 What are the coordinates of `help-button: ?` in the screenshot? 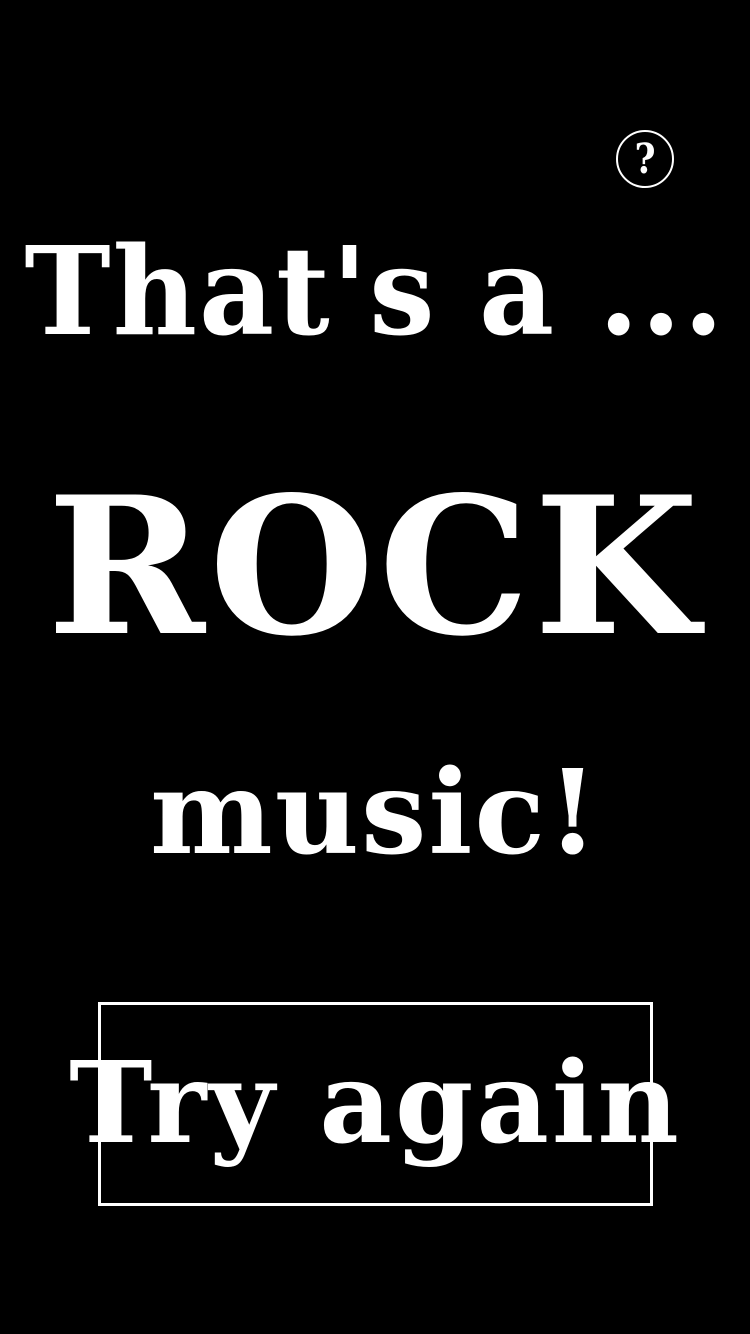 It's located at (645, 159).